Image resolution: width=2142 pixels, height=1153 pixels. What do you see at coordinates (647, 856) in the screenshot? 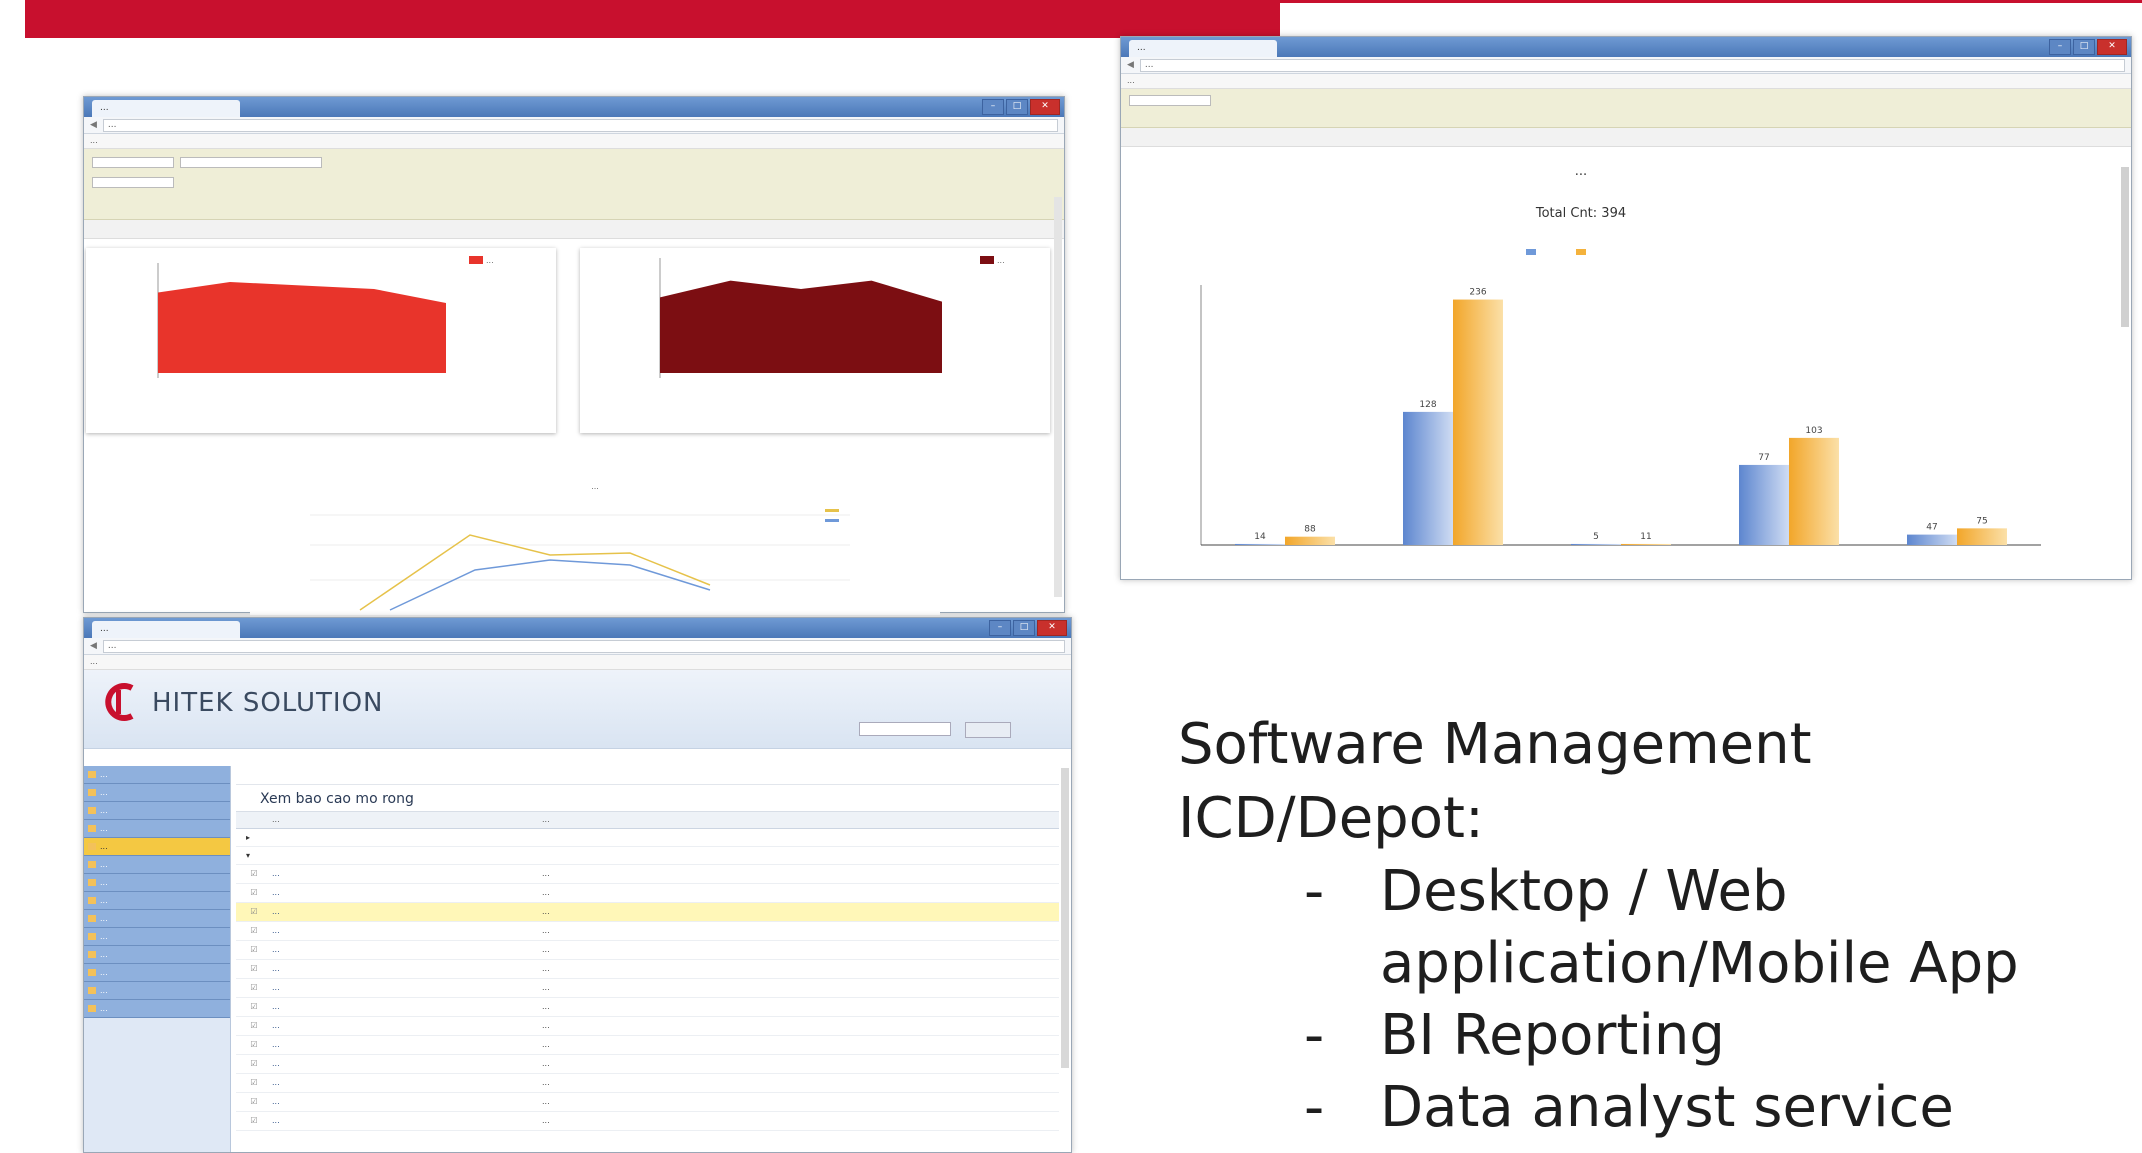
I see `grid-group: ▾` at bounding box center [647, 856].